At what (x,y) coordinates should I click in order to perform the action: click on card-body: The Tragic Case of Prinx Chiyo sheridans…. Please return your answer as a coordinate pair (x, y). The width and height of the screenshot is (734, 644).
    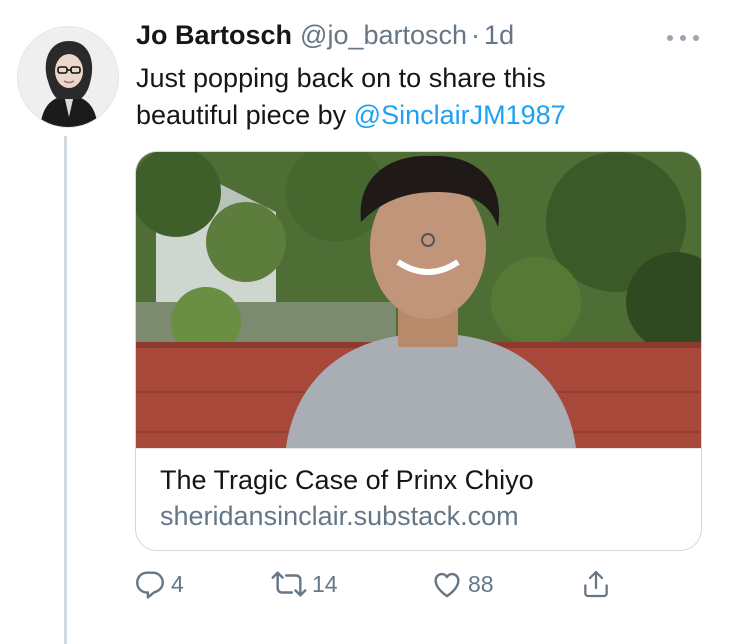
    Looking at the image, I should click on (418, 499).